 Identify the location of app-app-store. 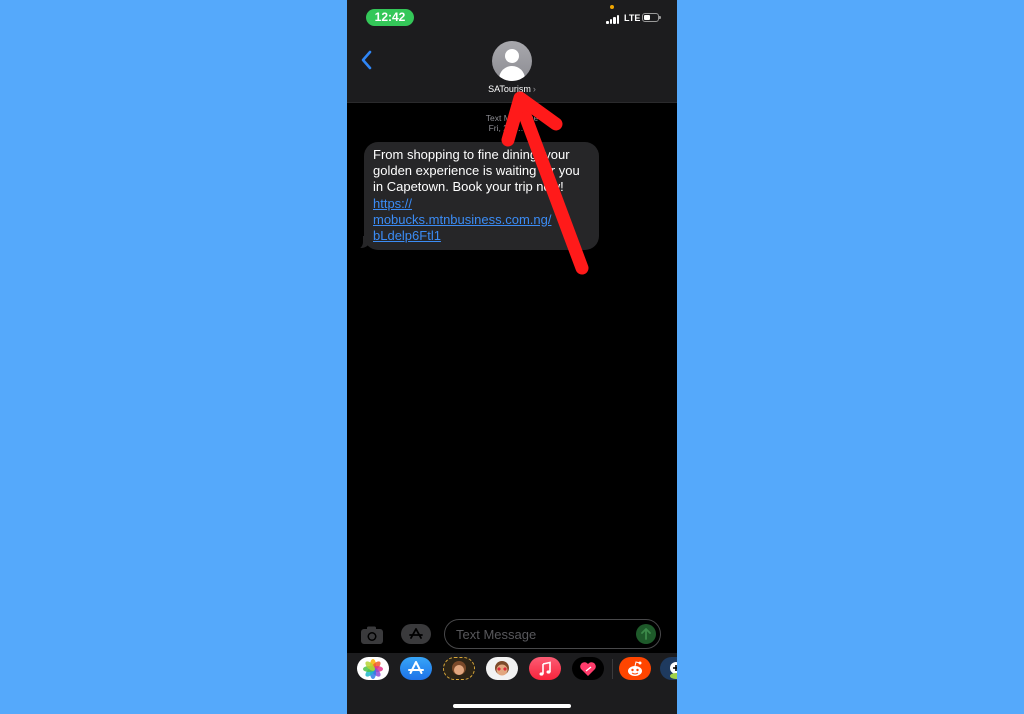
(416, 668).